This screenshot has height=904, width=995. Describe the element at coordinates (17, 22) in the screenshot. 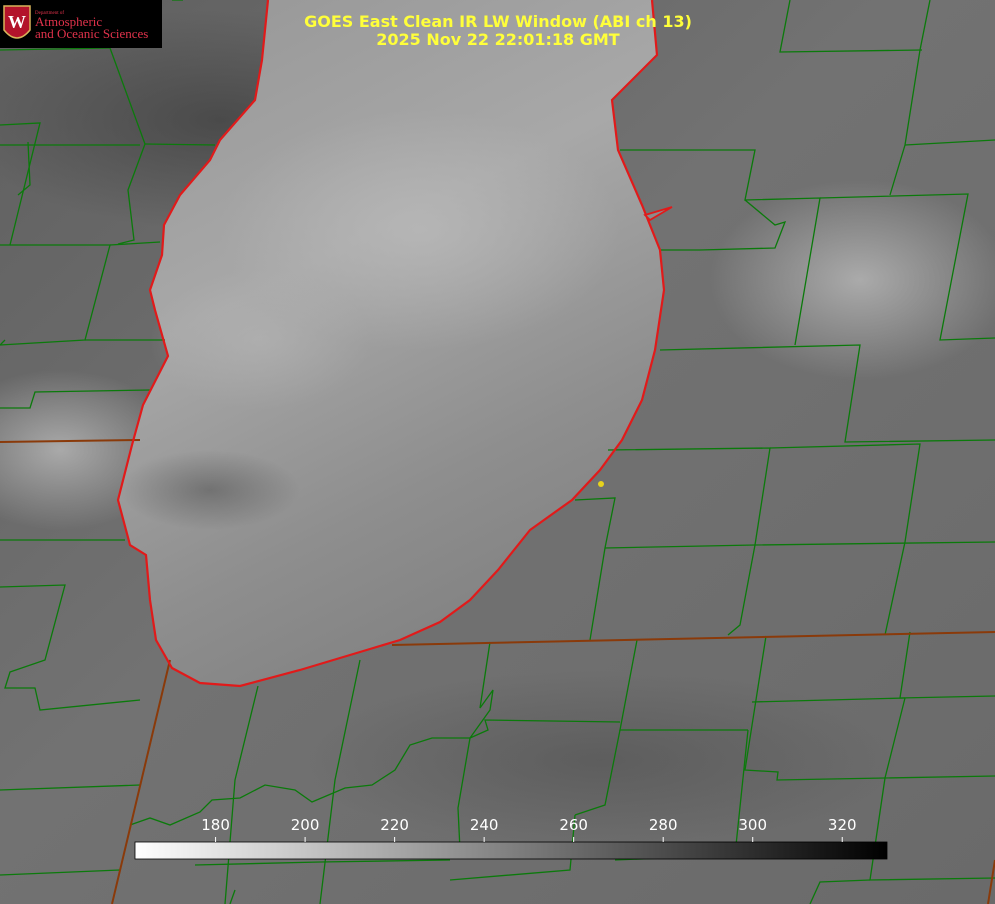

I see `crest-letter: W` at that location.